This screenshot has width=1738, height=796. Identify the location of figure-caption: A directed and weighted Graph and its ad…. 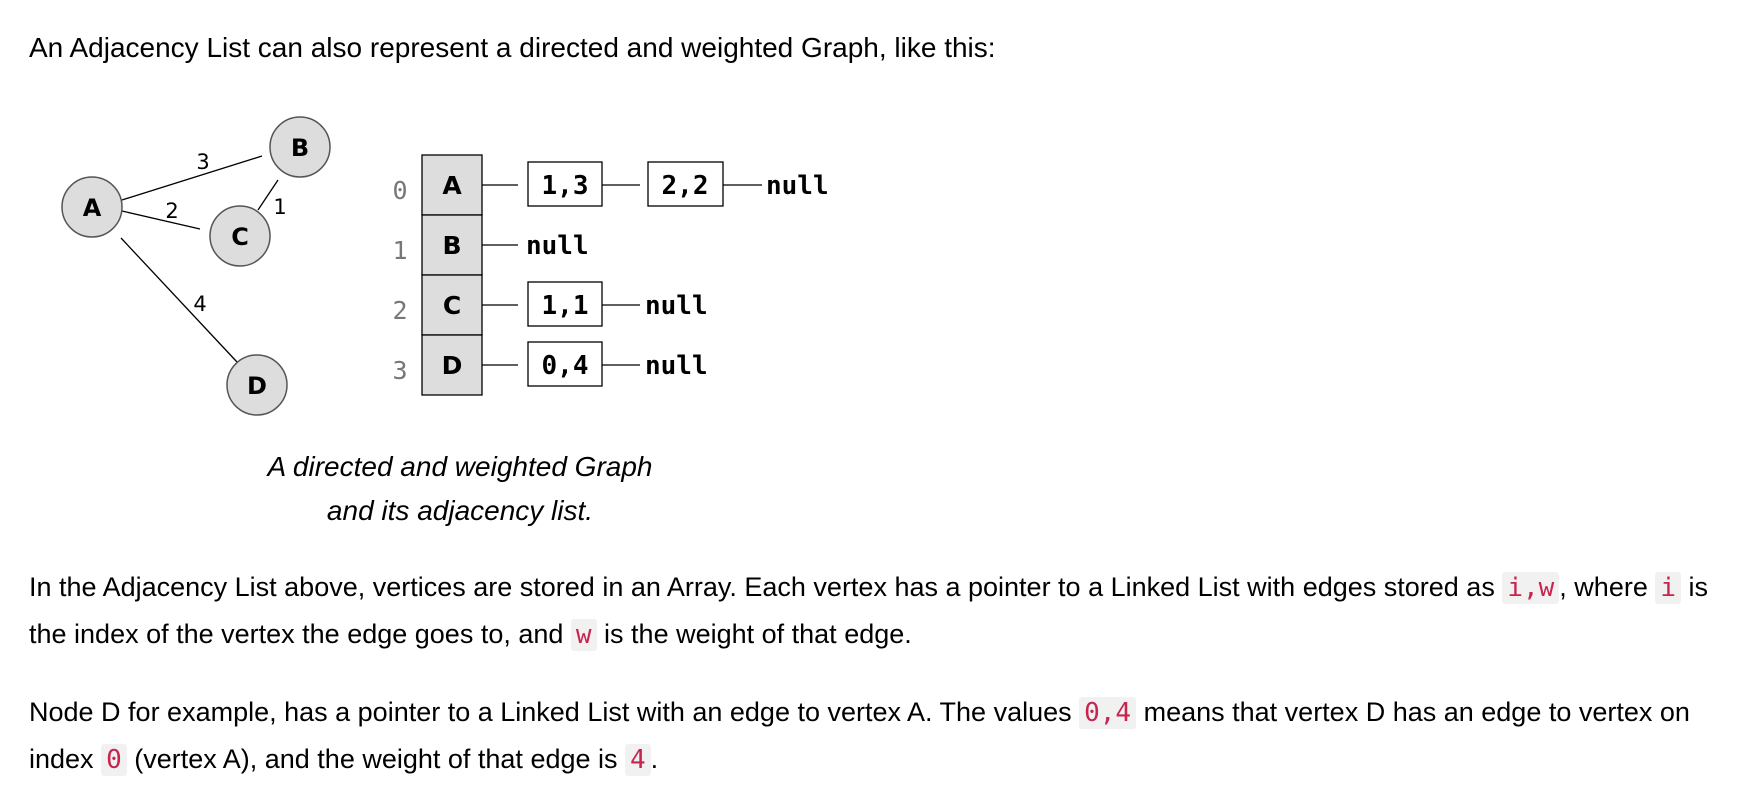
(460, 489).